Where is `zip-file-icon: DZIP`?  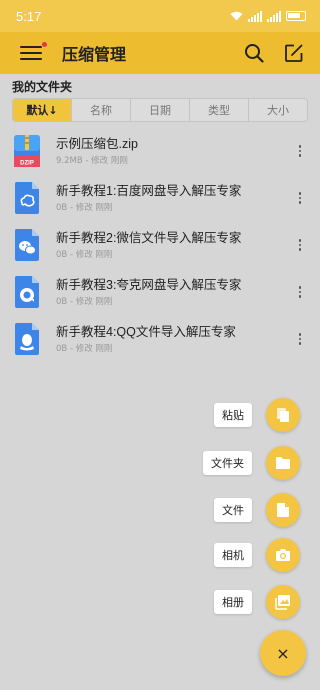
zip-file-icon: DZIP is located at coordinates (27, 151).